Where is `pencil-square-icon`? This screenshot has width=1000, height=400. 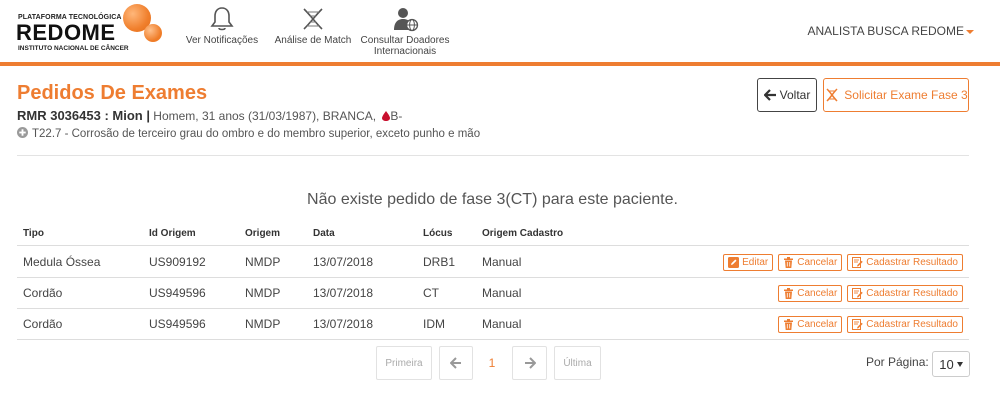
pencil-square-icon is located at coordinates (734, 262).